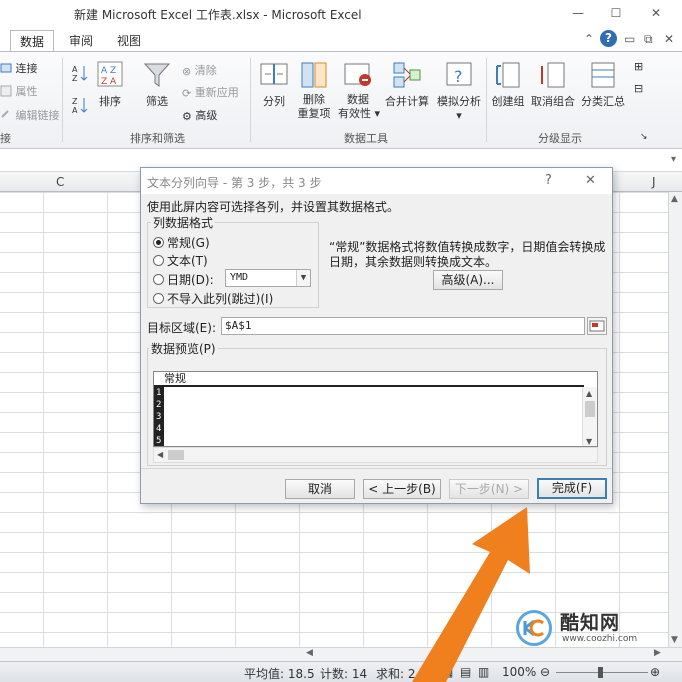 The width and height of the screenshot is (682, 682). Describe the element at coordinates (181, 328) in the screenshot. I see `destination-label: 目标区域(E):` at that location.